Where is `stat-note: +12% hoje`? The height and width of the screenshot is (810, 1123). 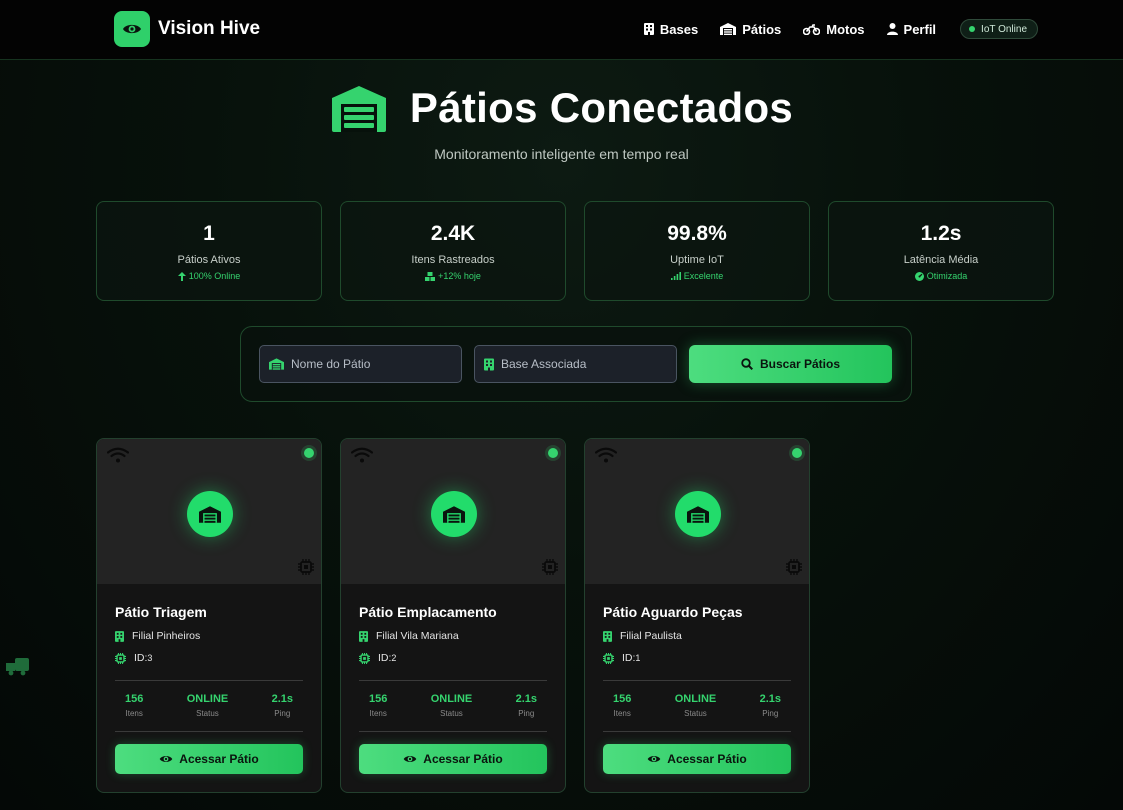 stat-note: +12% hoje is located at coordinates (453, 276).